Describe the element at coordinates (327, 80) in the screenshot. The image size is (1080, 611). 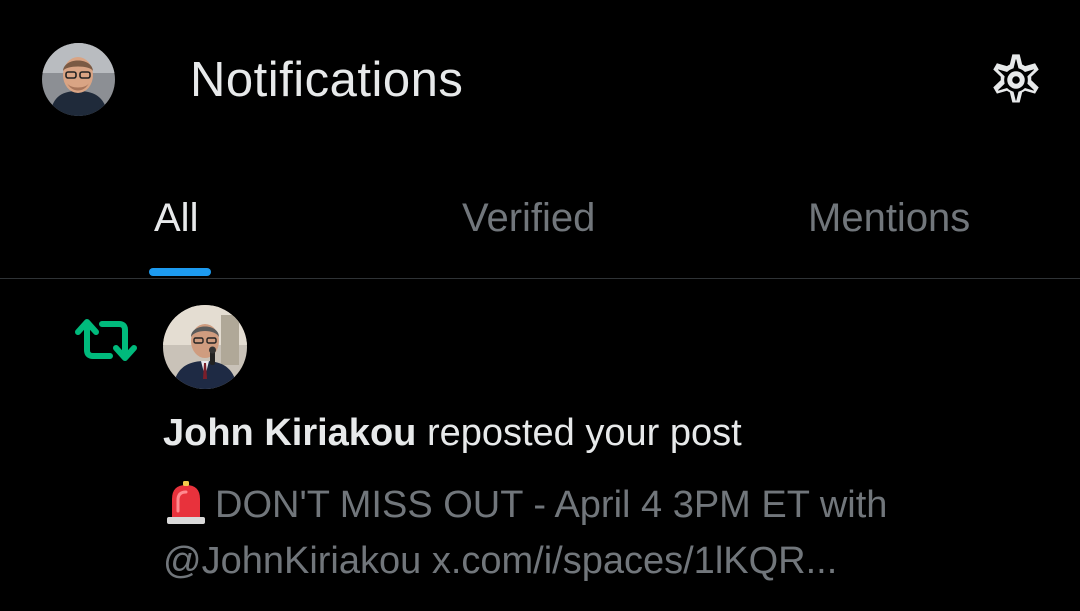
I see `page-title: Notifications` at that location.